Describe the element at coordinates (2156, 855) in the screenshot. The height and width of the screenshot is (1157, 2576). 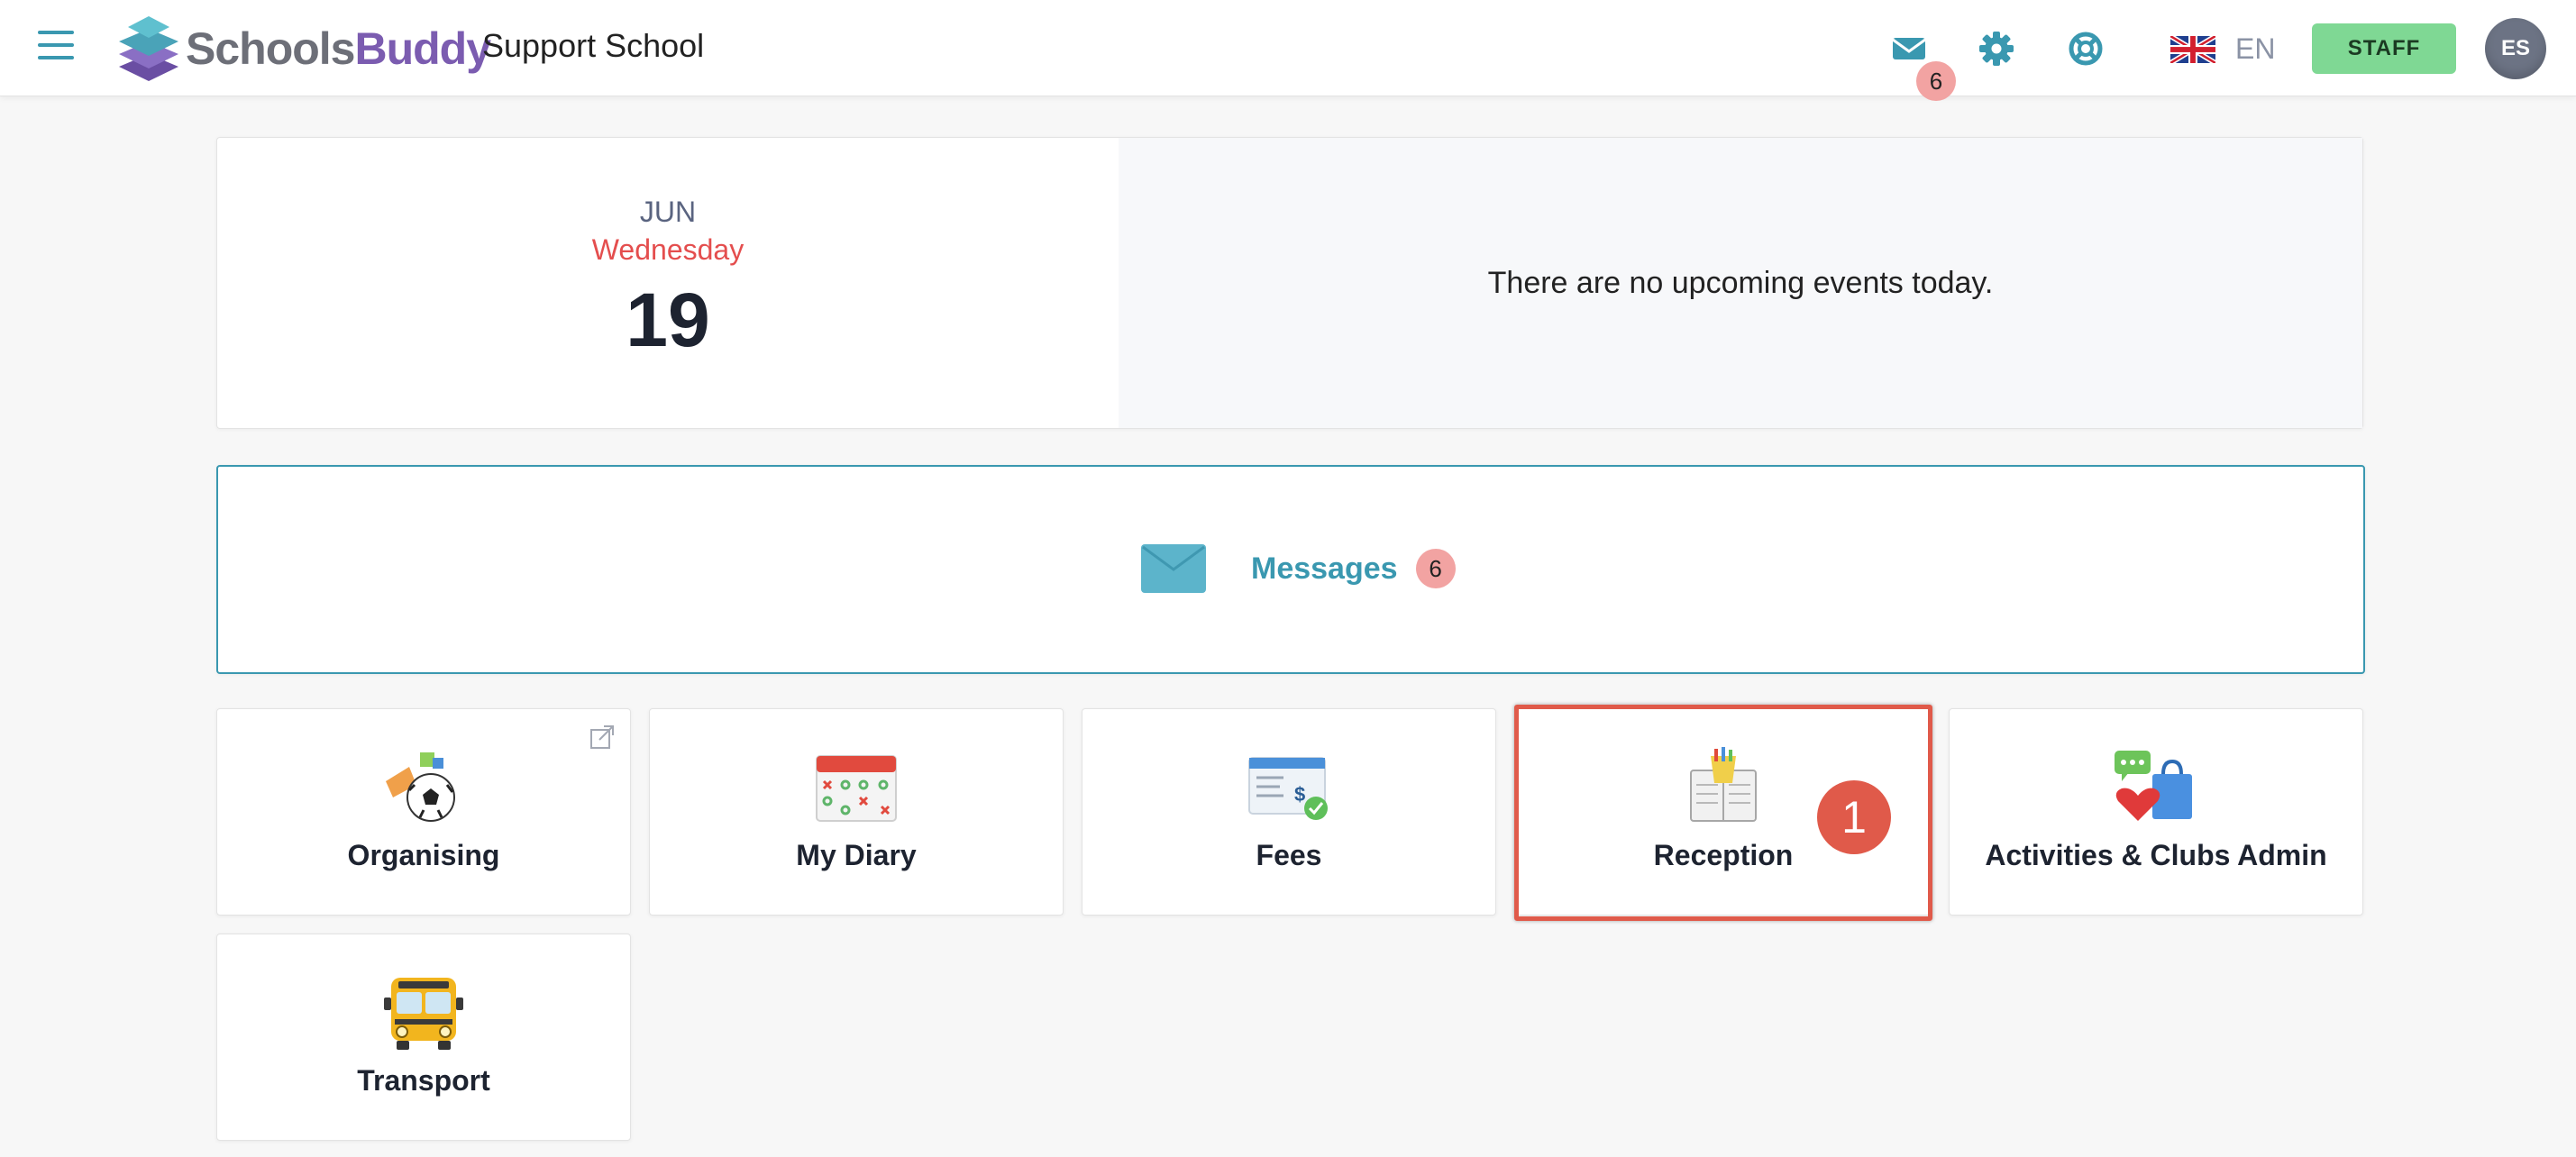
I see `tile-label: Activities & Clubs Admin` at that location.